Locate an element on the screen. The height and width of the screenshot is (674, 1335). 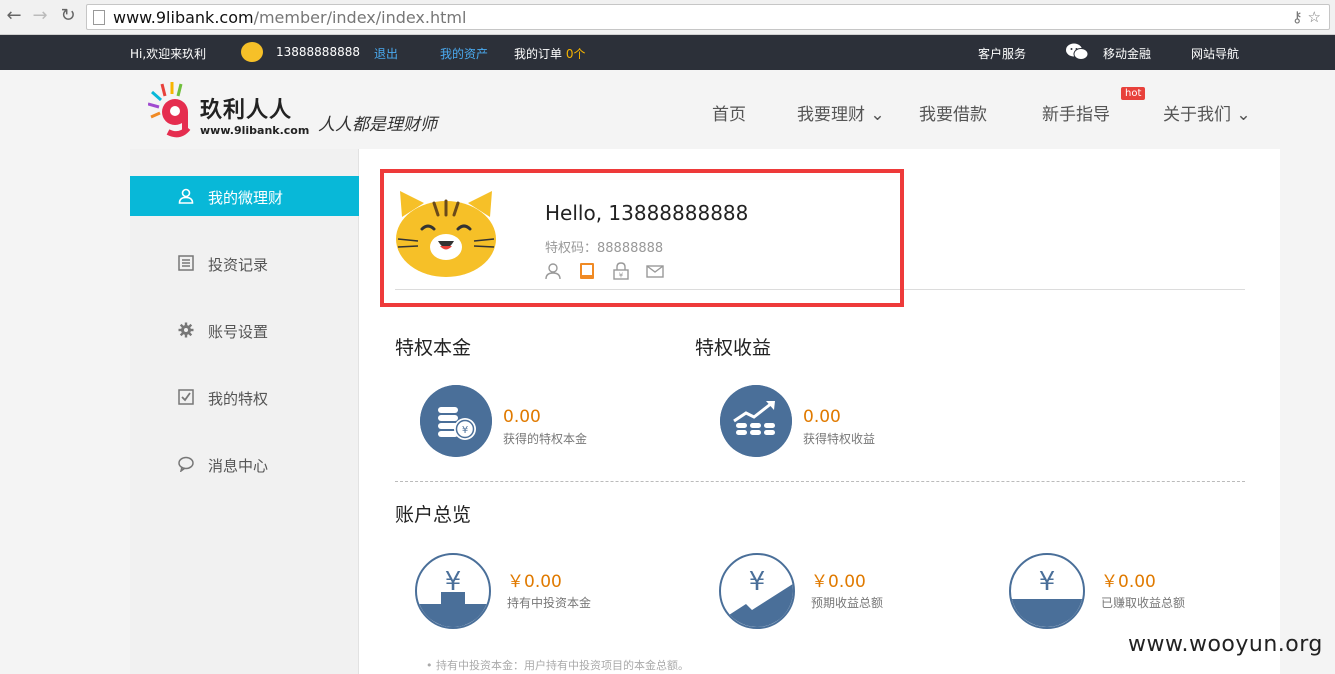
privilege-principal-title: 特权本金 is located at coordinates (433, 348).